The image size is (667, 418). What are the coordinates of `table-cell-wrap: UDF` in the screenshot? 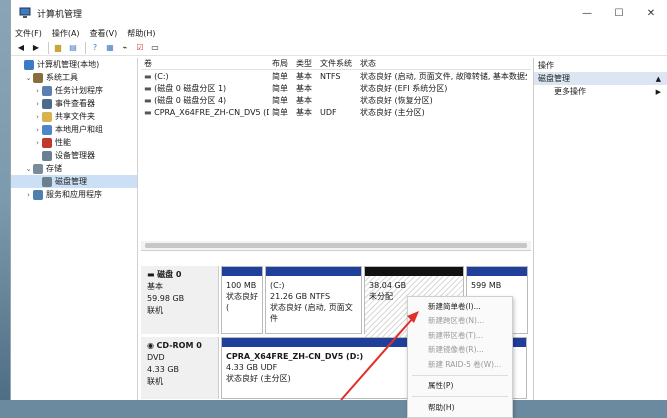 It's located at (337, 112).